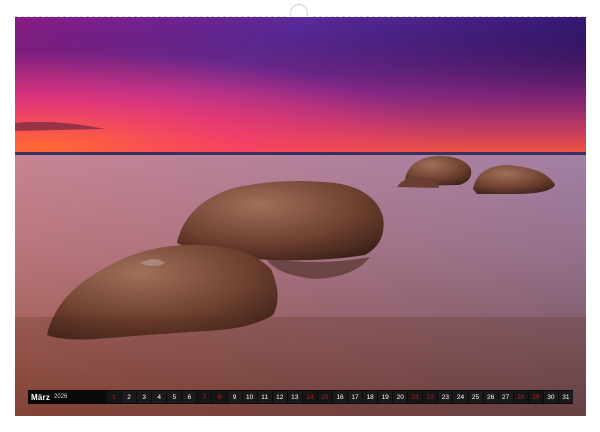  I want to click on year-label: 2026, so click(61, 397).